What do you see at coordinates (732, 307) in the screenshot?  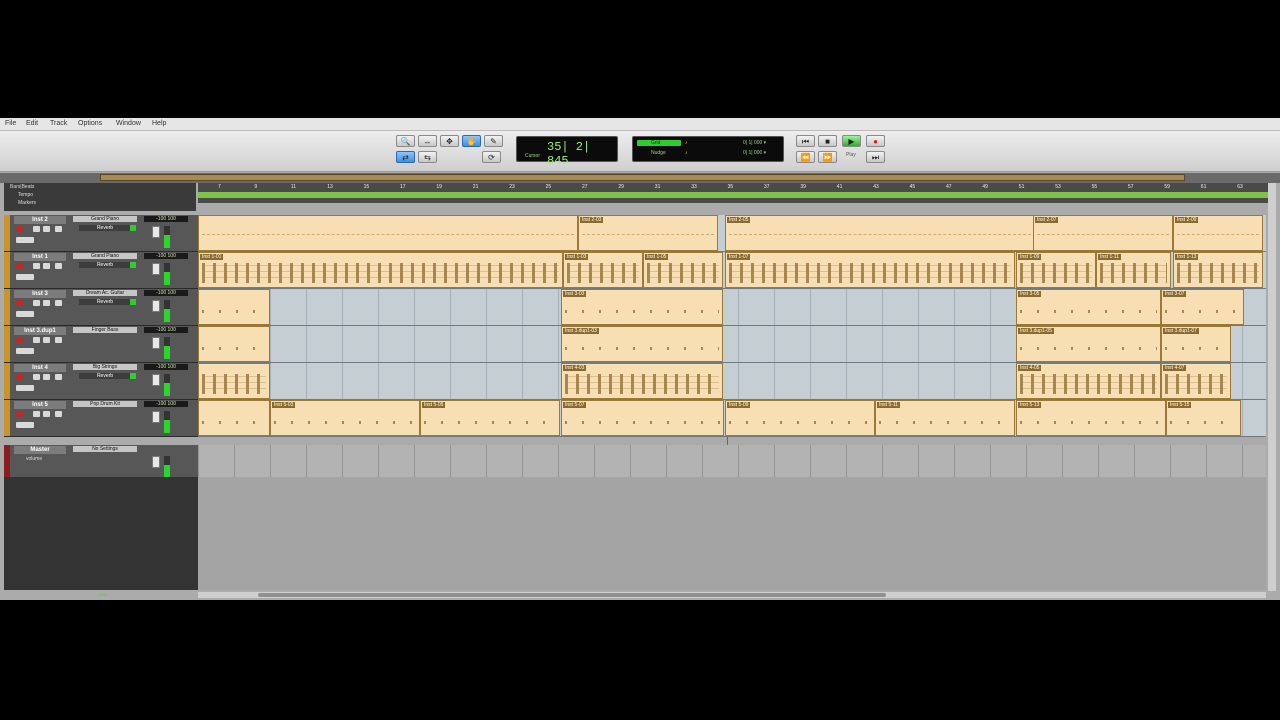 I see `track-lane: Inst 3-03 Inst 3-05 Inst 3-07` at bounding box center [732, 307].